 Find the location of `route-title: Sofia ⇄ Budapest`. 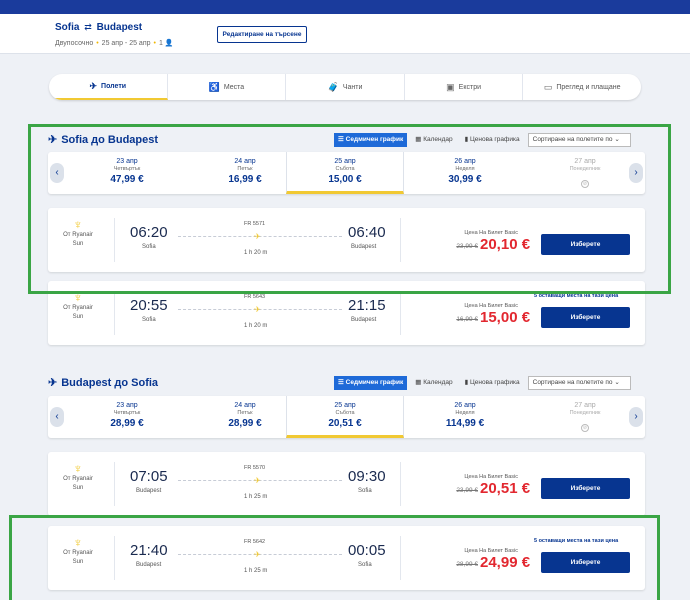

route-title: Sofia ⇄ Budapest is located at coordinates (99, 27).